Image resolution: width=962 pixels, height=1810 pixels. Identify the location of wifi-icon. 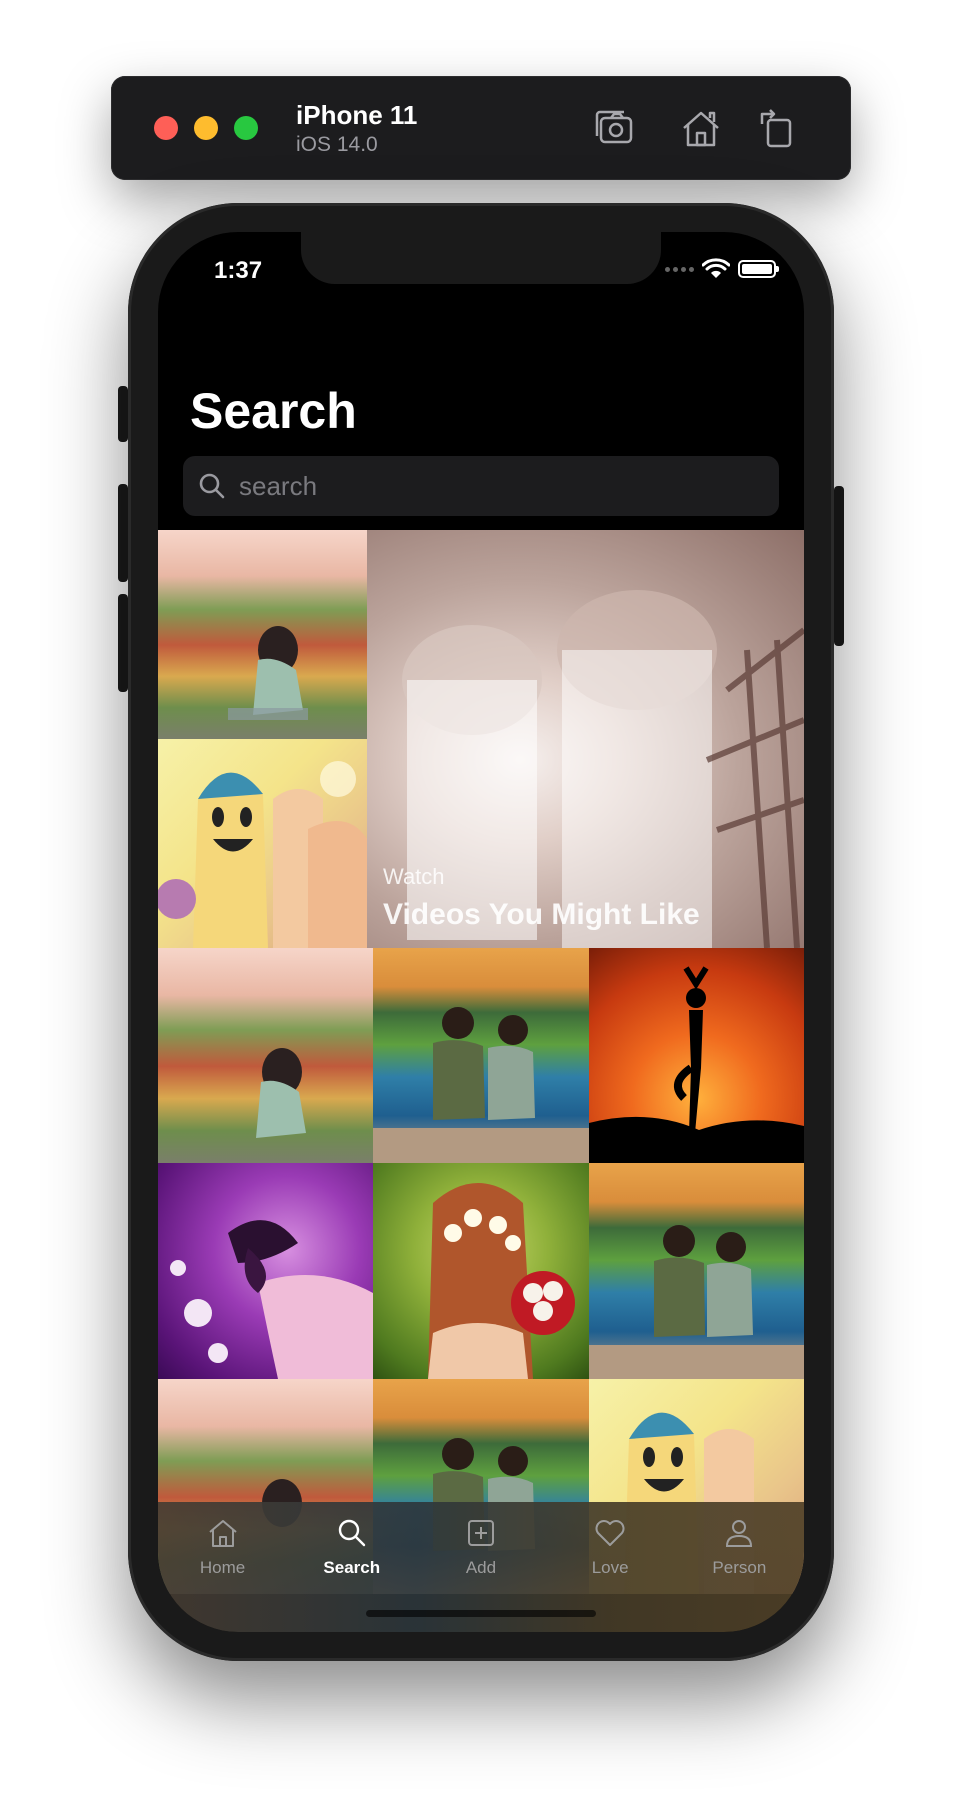
(716, 268).